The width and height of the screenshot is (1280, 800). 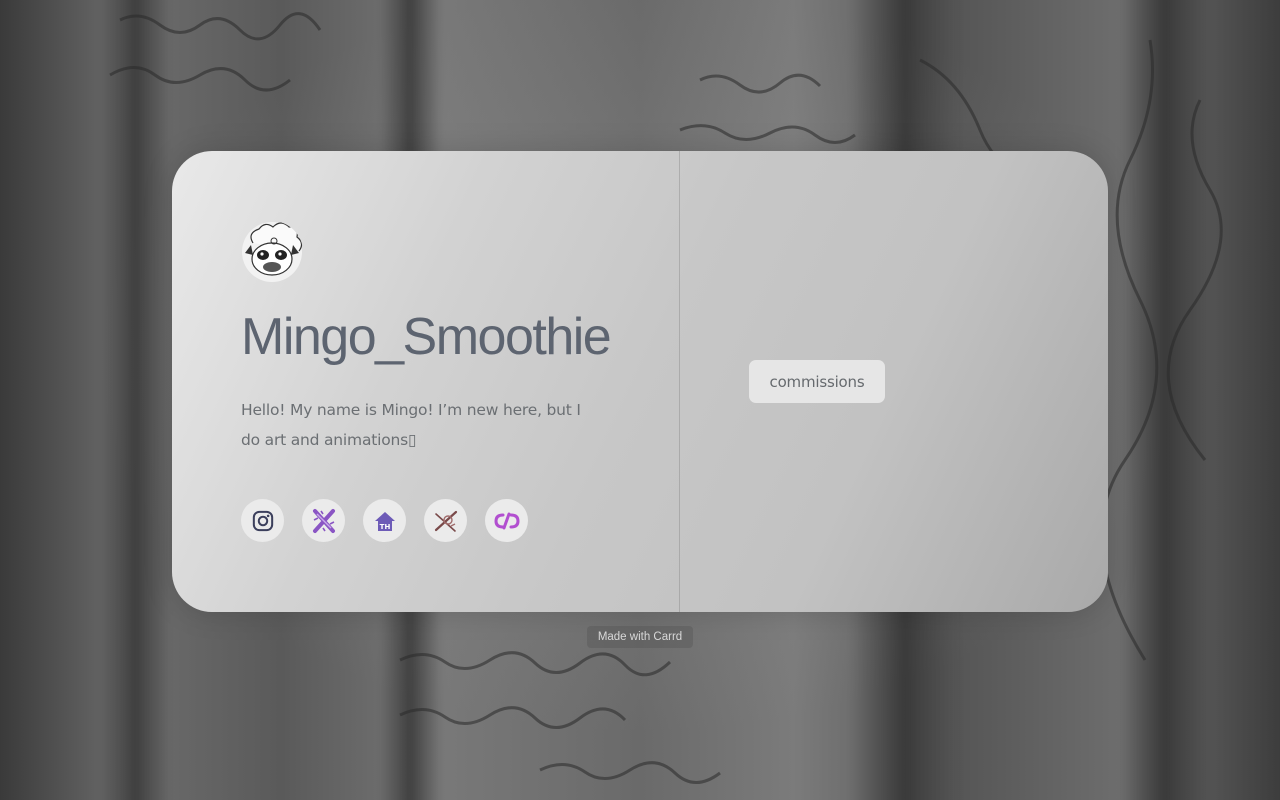 I want to click on toyhouse-icon: TH, so click(x=384, y=521).